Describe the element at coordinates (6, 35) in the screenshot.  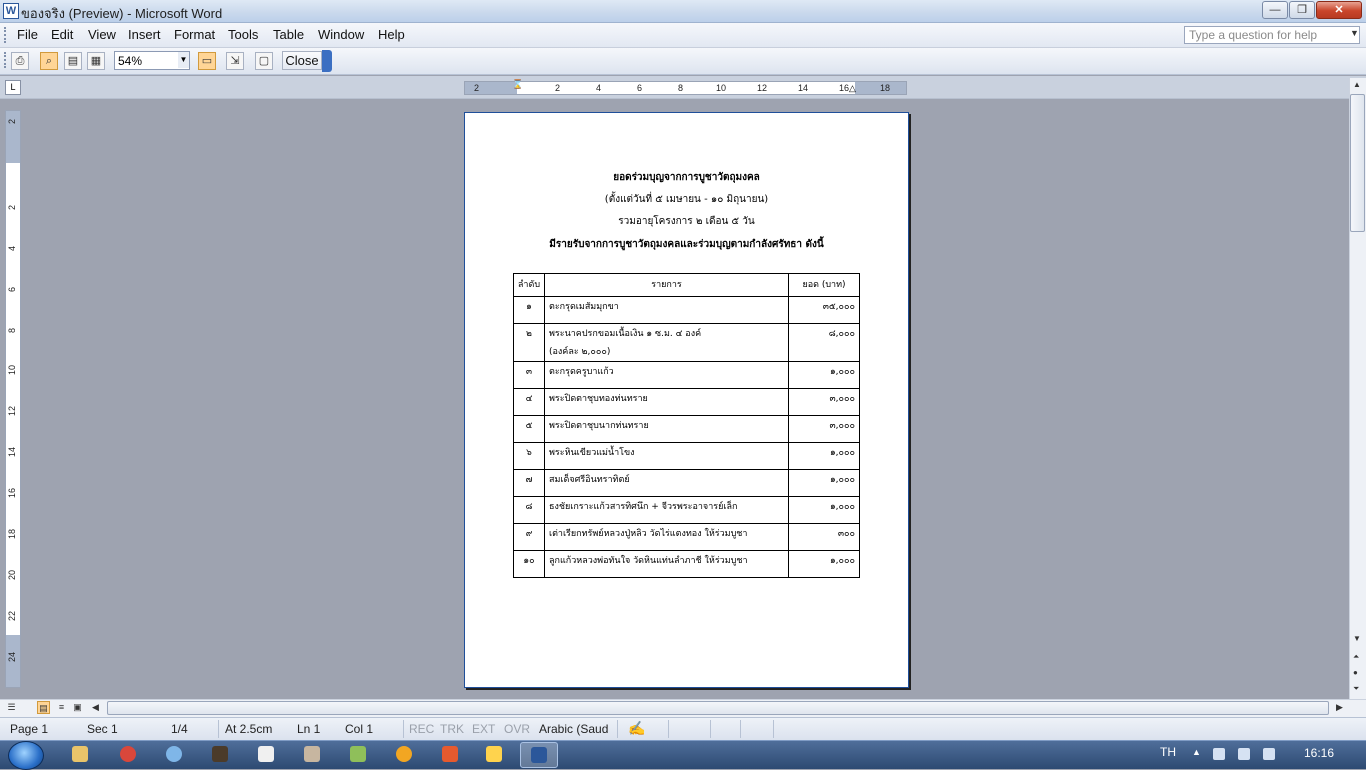
I see `menu-grip-handle` at that location.